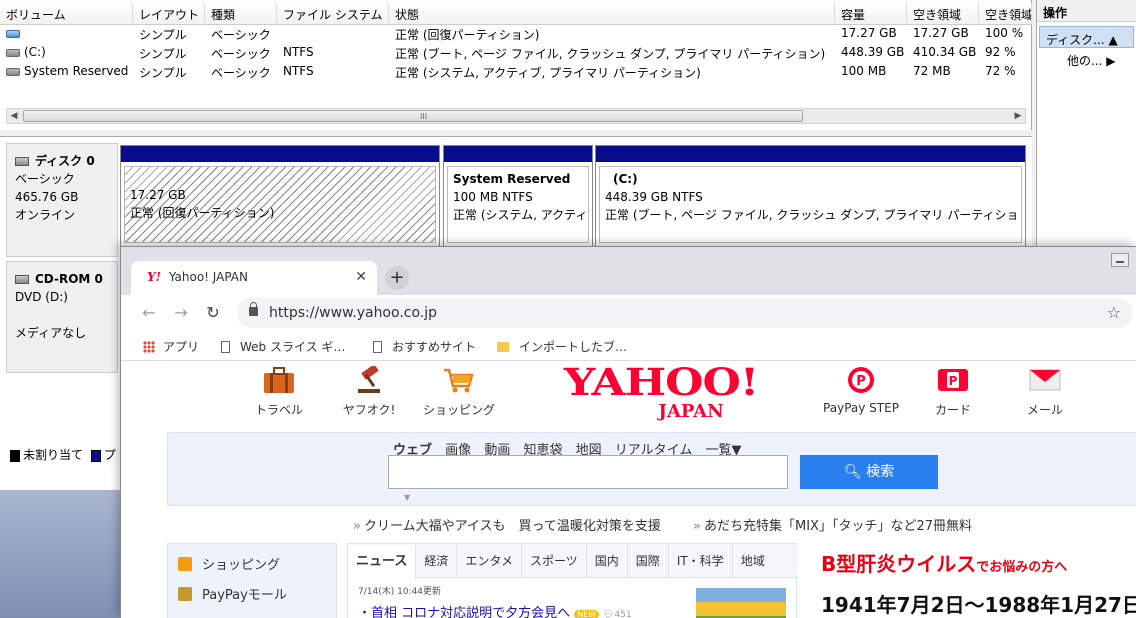  What do you see at coordinates (424, 346) in the screenshot?
I see `bookmark-recommended: おすすめサイト` at bounding box center [424, 346].